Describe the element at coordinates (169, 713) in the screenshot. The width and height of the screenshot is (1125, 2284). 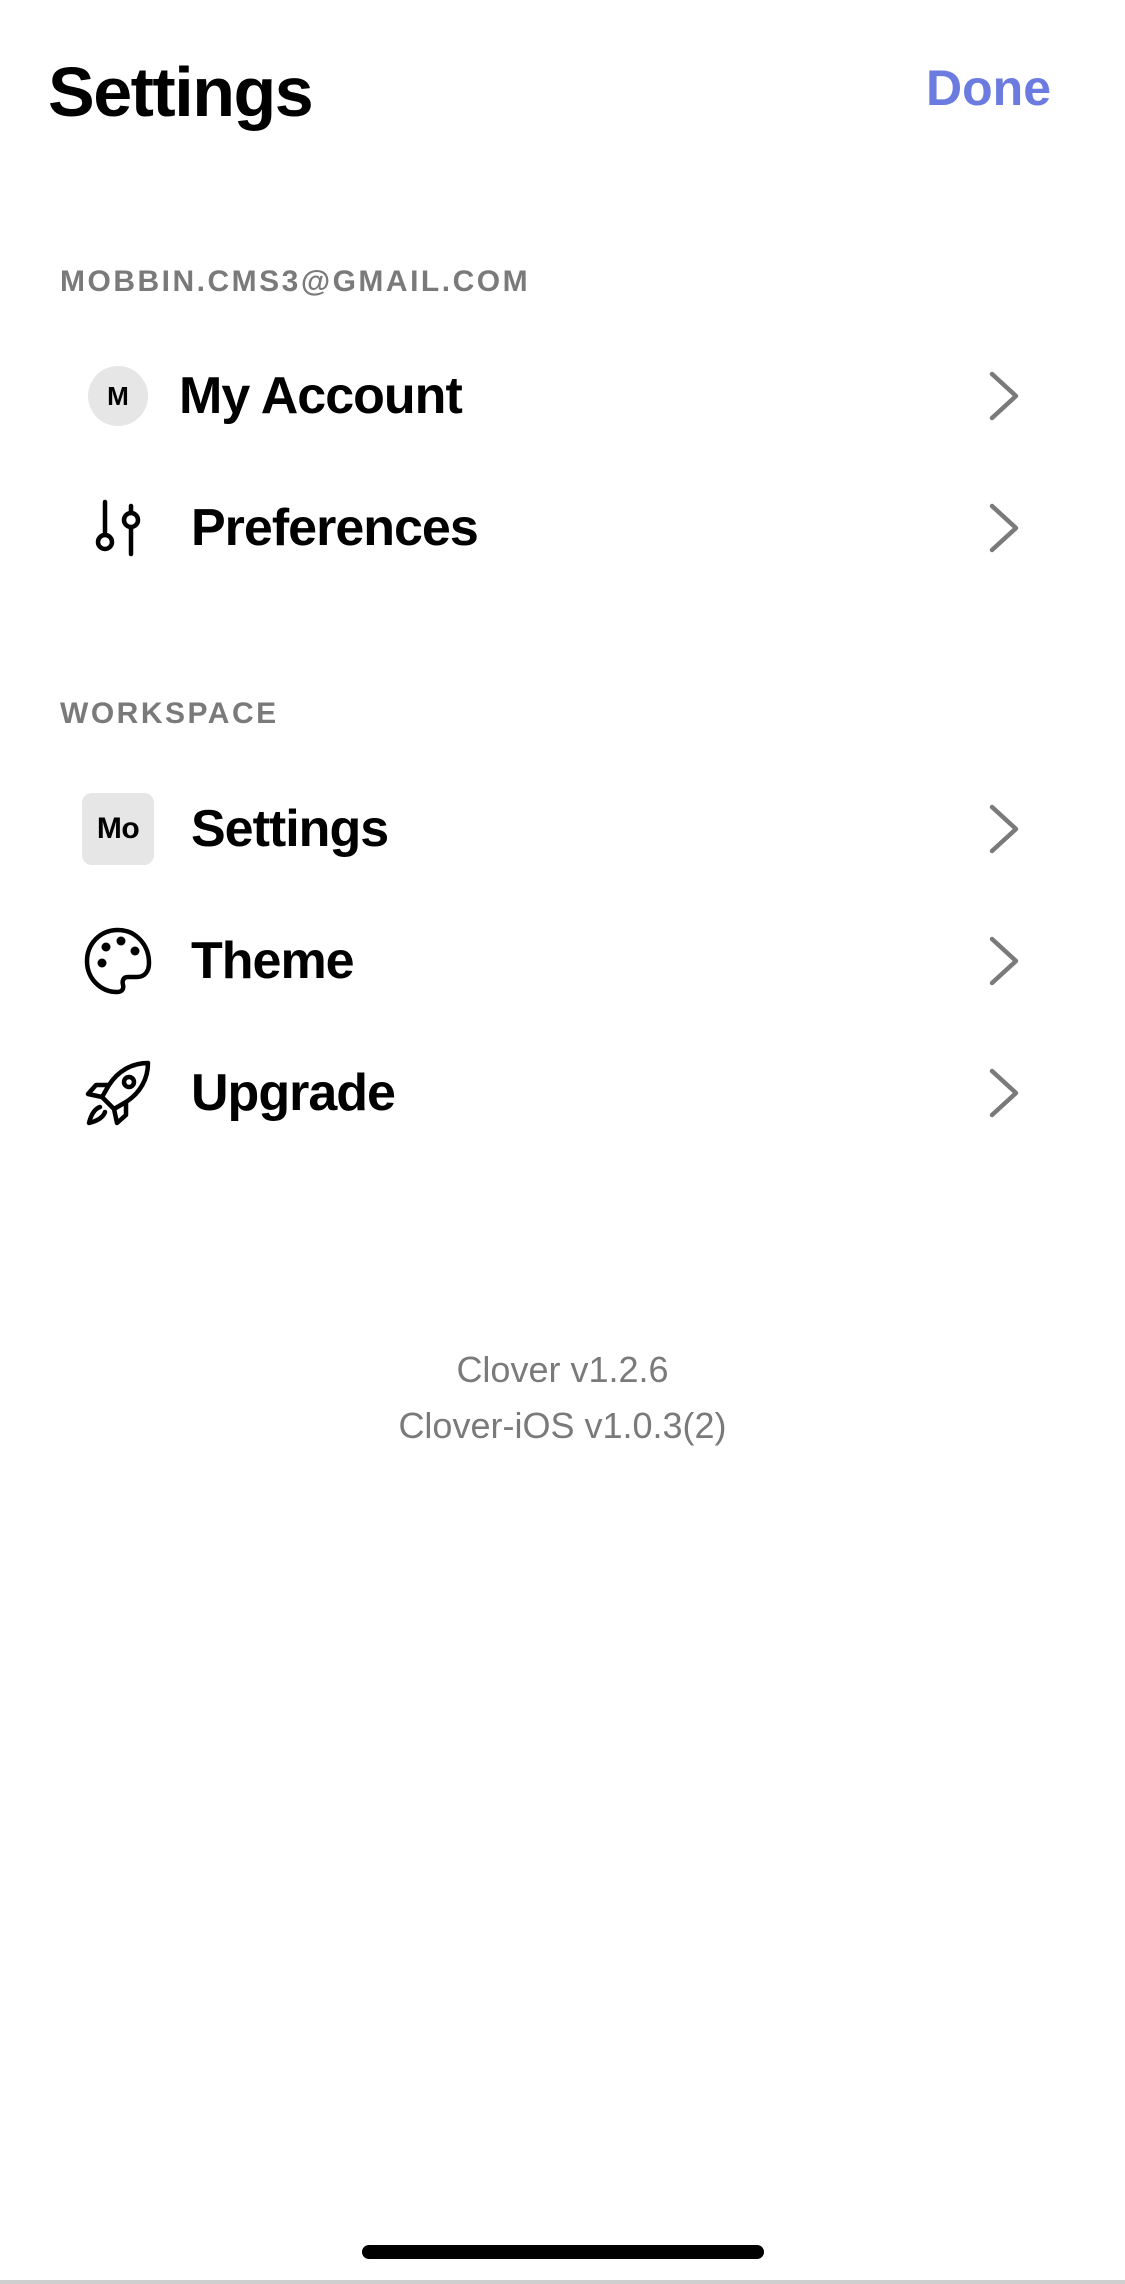
I see `workspace-section-header: WORKSPACE` at that location.